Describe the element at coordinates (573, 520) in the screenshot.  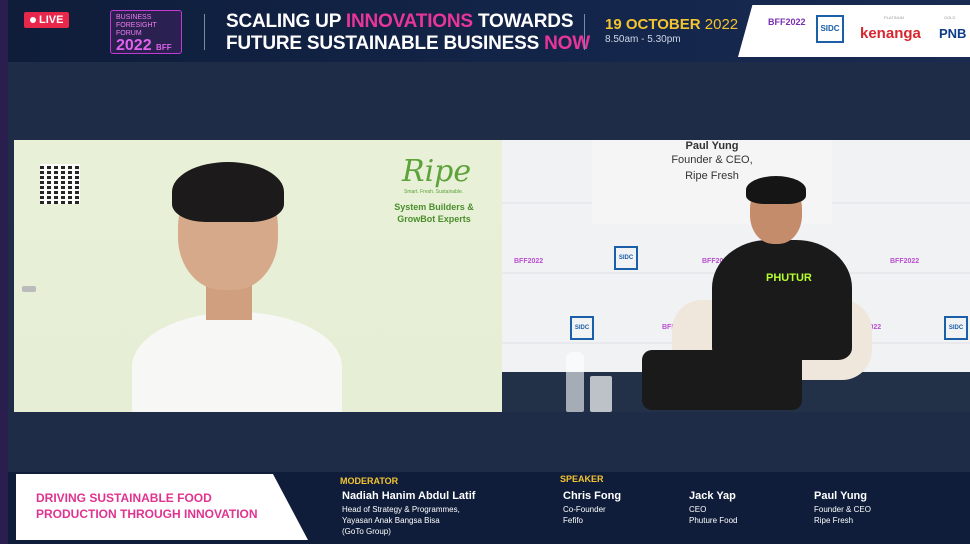
I see `speaker-company: Fefifo` at that location.